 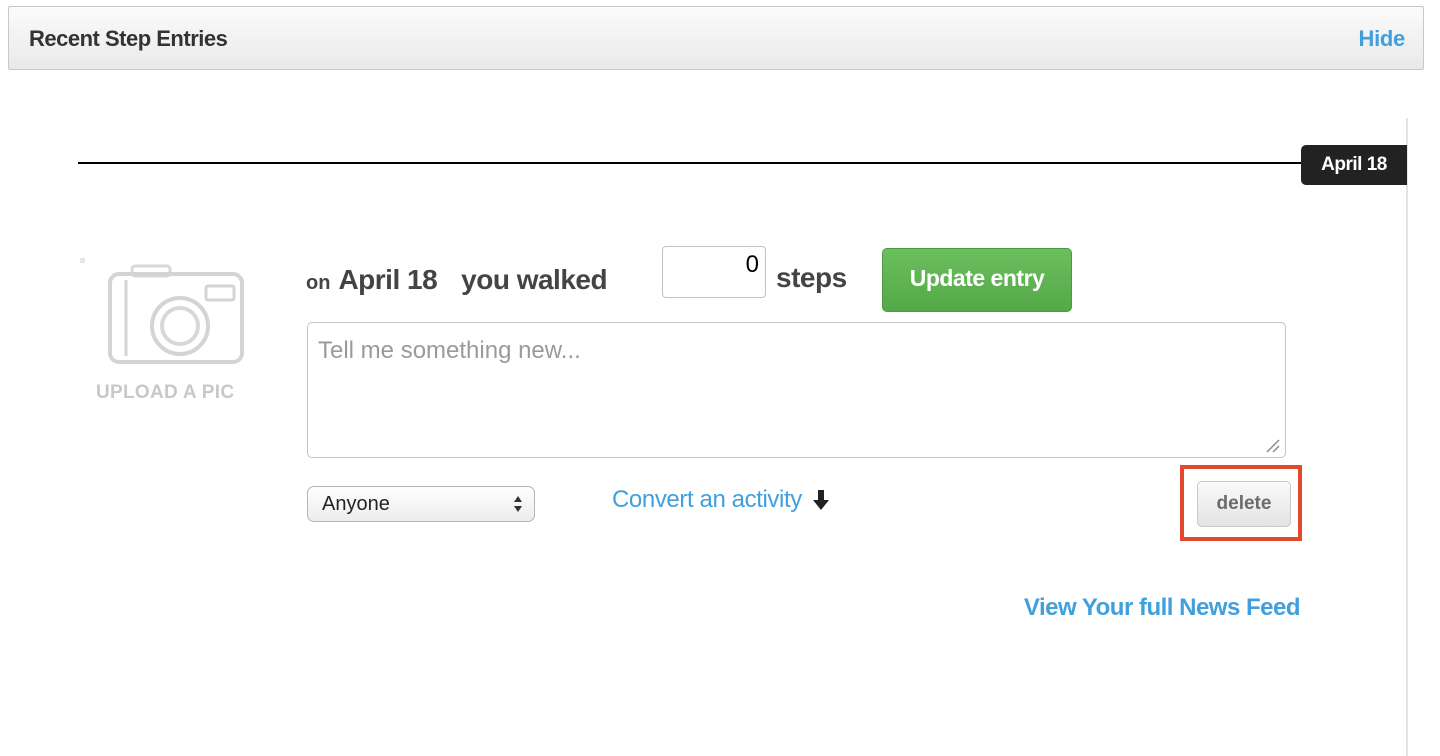 What do you see at coordinates (165, 392) in the screenshot?
I see `upload-pic-label: UPLOAD A PIC` at bounding box center [165, 392].